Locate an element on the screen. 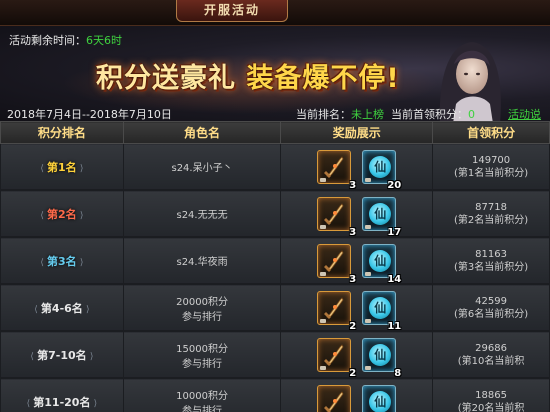 The image size is (550, 412). reward-qty: 2 is located at coordinates (353, 326).